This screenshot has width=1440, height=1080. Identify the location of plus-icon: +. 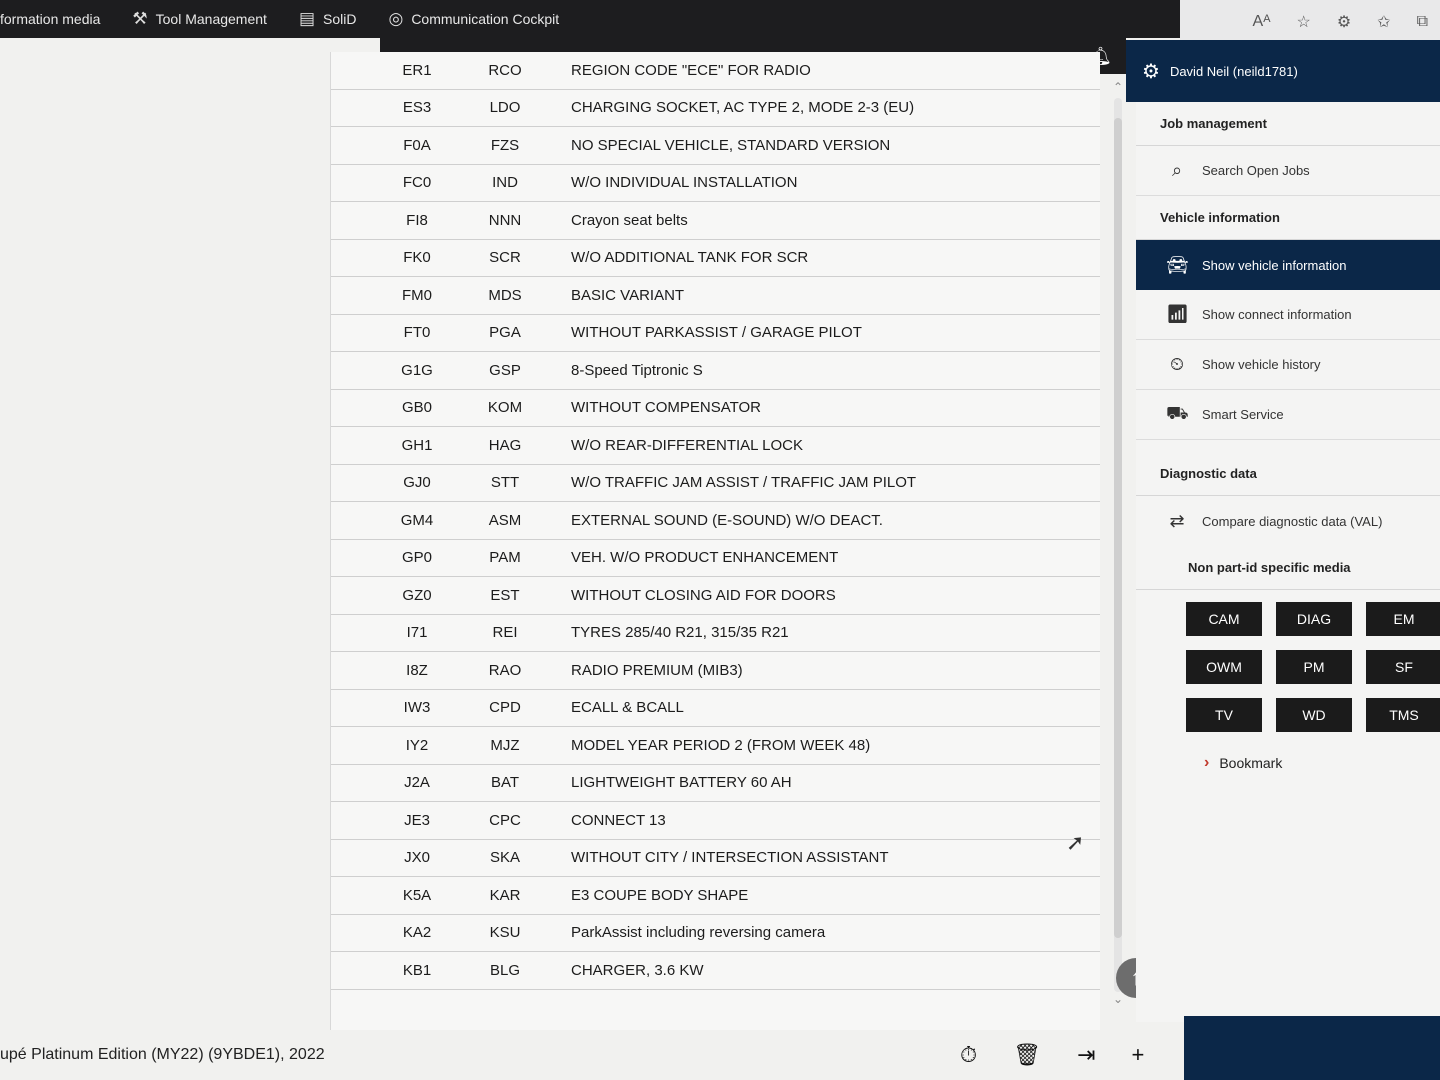
(1138, 1055).